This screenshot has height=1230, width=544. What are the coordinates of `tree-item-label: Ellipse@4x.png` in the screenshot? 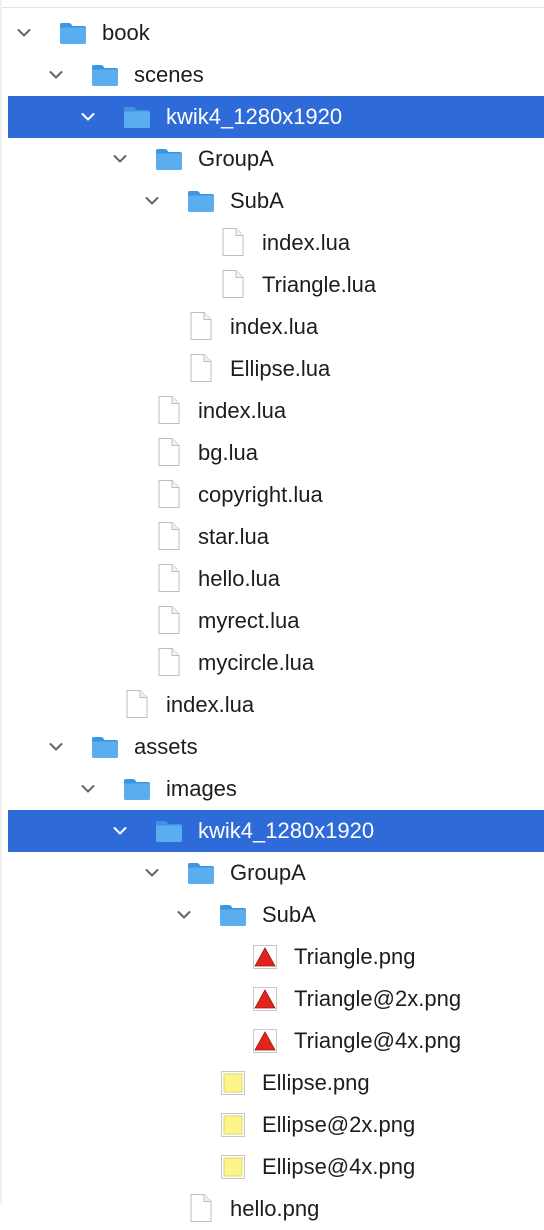 It's located at (339, 1166).